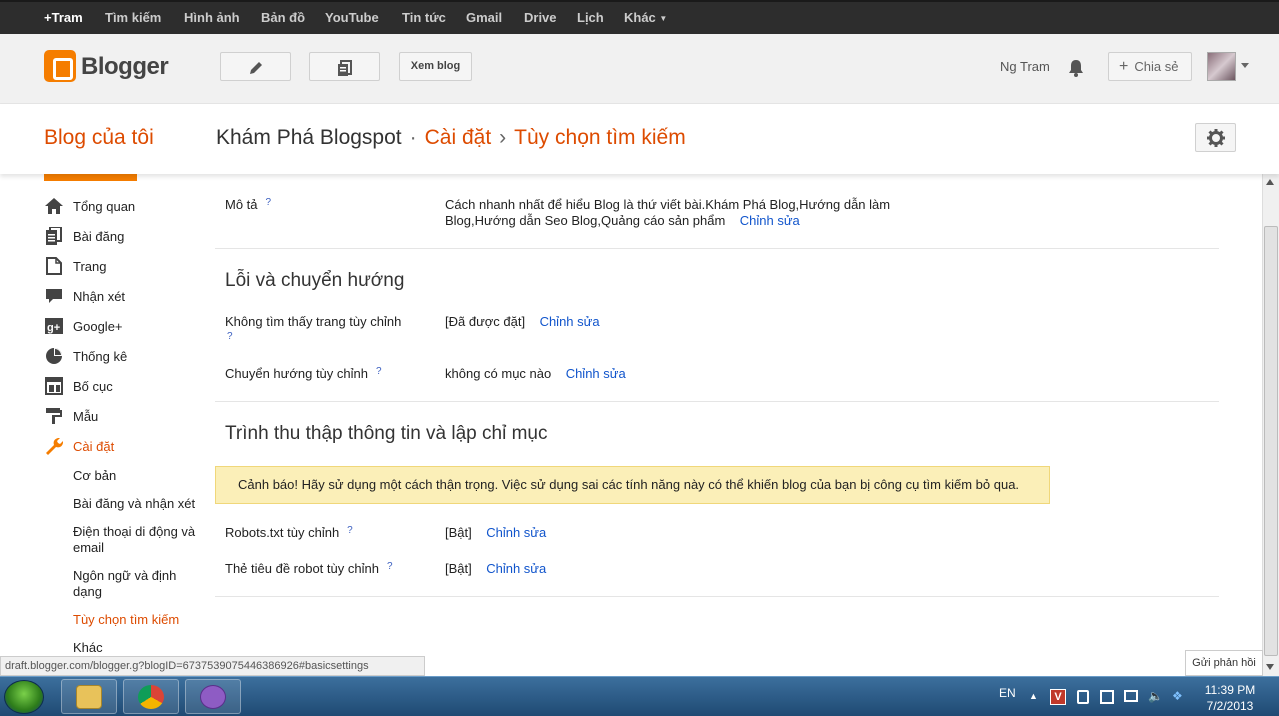  What do you see at coordinates (60, 66) in the screenshot?
I see `blogger-logo-icon` at bounding box center [60, 66].